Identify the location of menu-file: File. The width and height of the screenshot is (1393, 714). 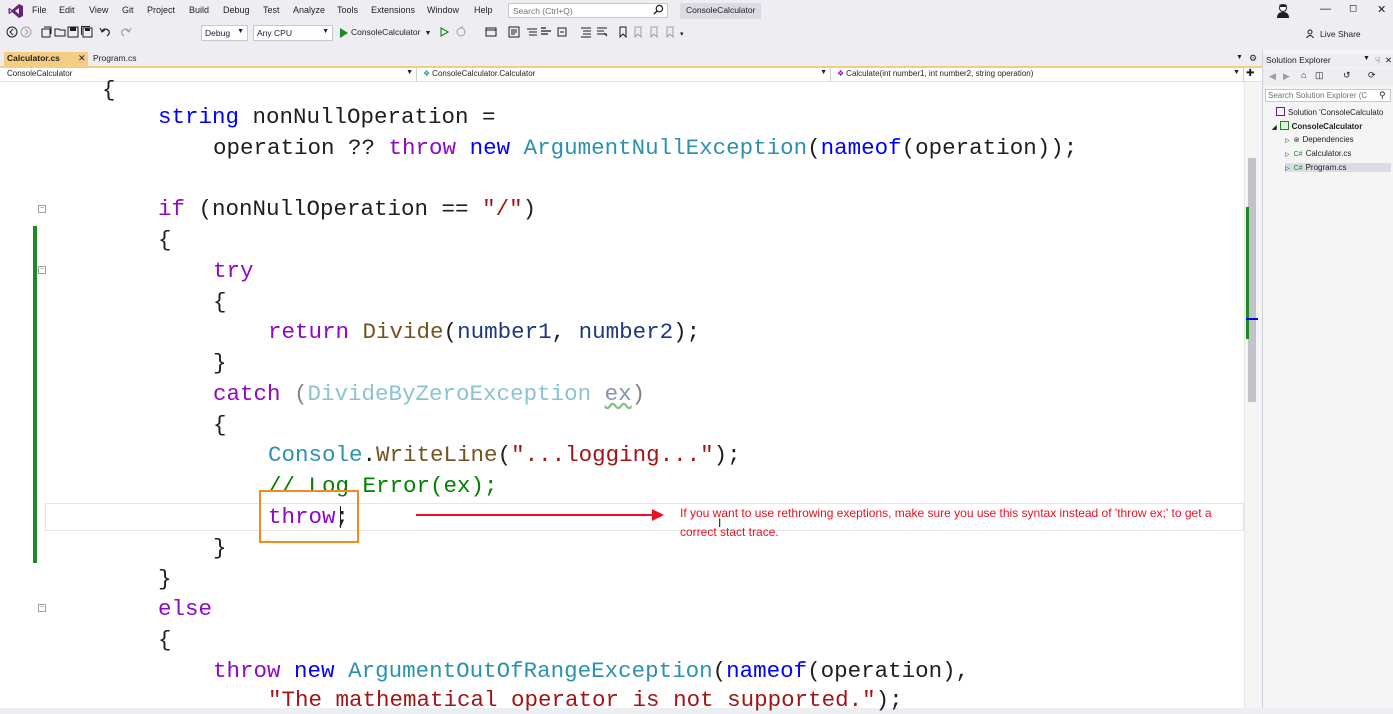
(39, 10).